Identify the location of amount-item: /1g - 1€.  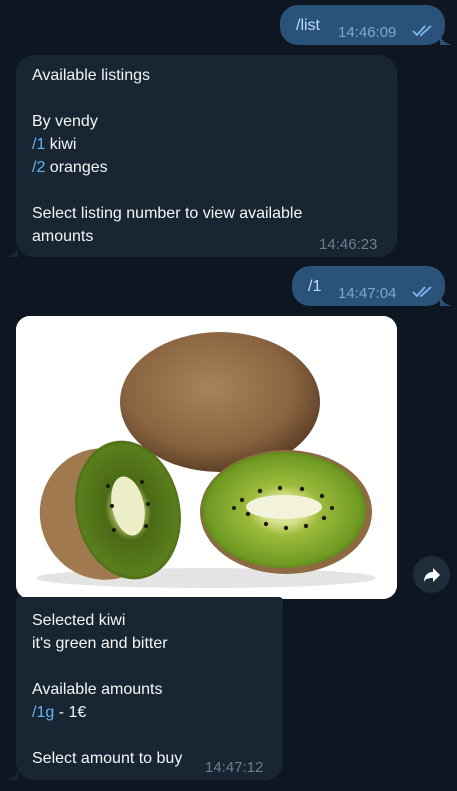
(152, 712).